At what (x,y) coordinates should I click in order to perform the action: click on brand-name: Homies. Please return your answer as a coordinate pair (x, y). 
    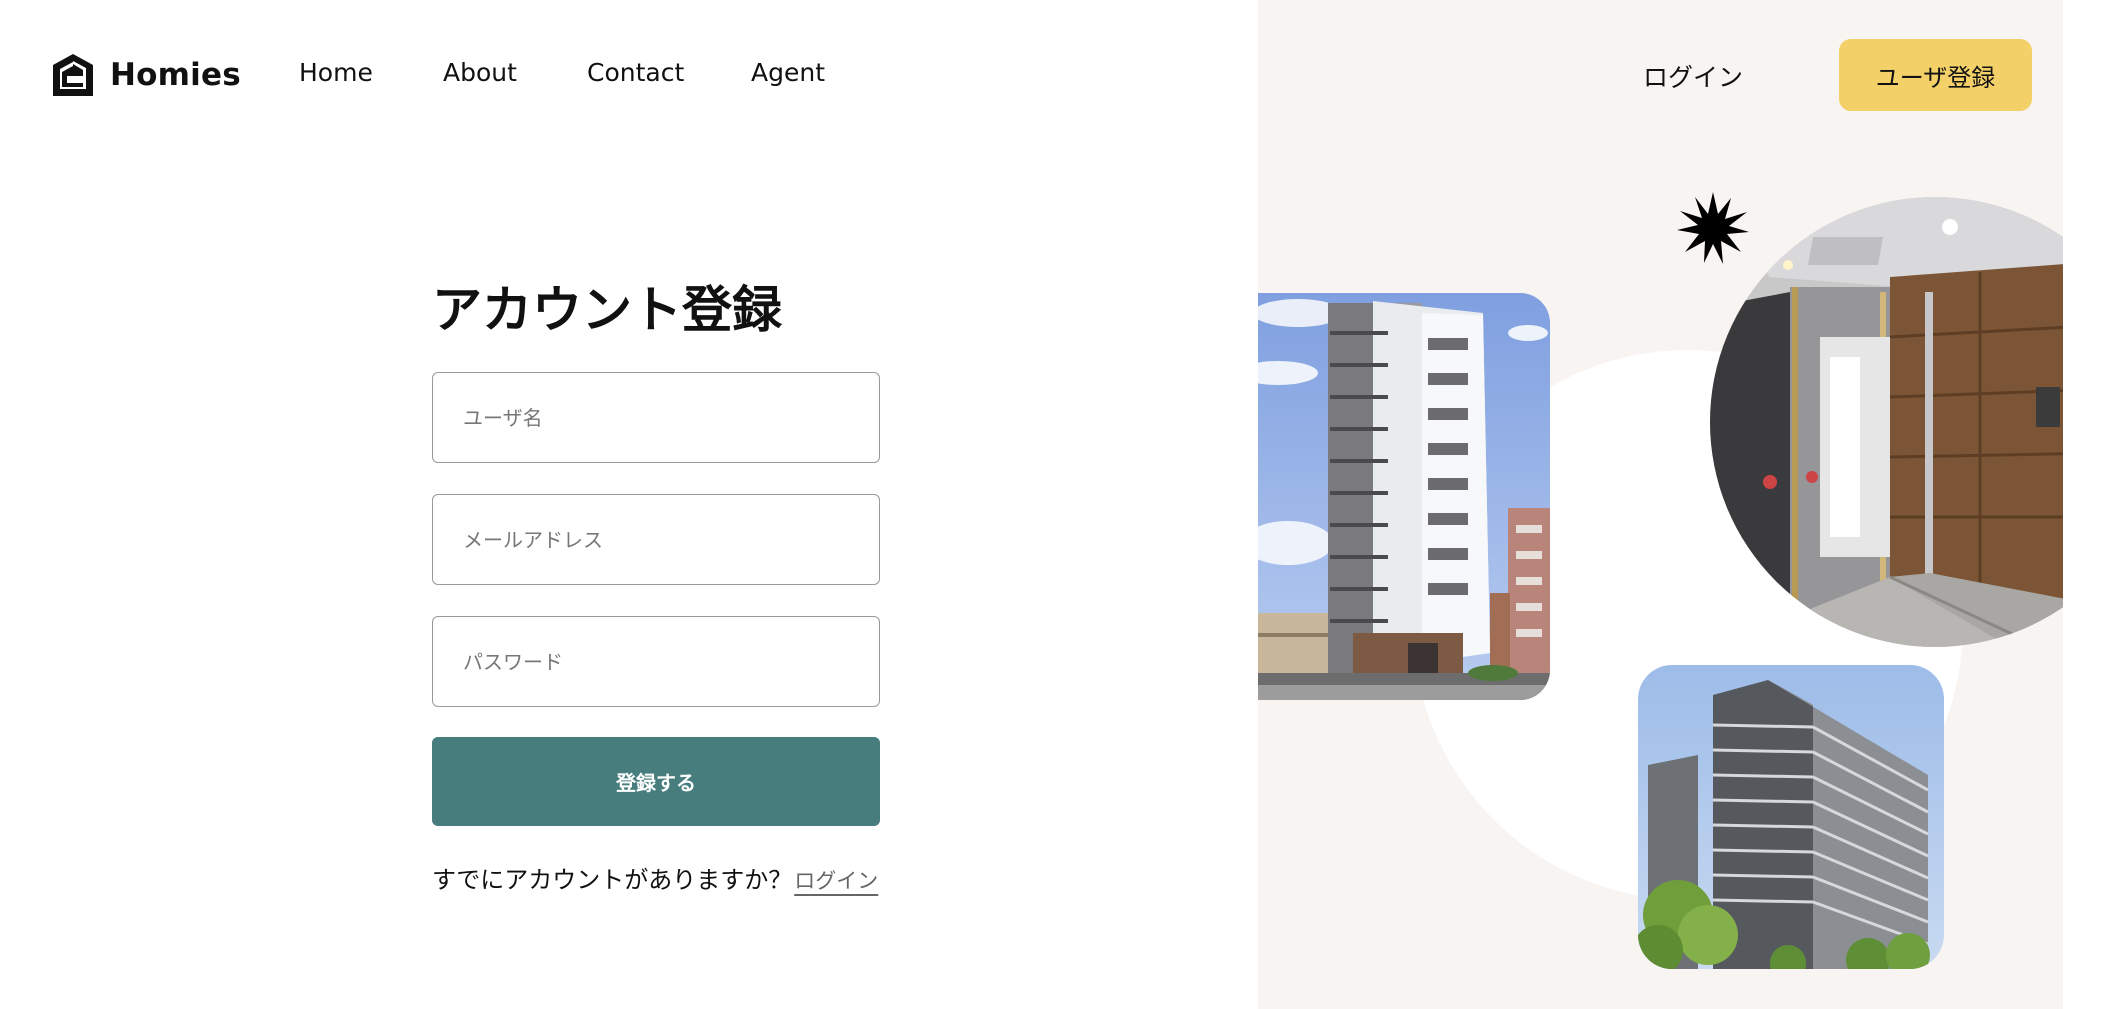
    Looking at the image, I should click on (175, 75).